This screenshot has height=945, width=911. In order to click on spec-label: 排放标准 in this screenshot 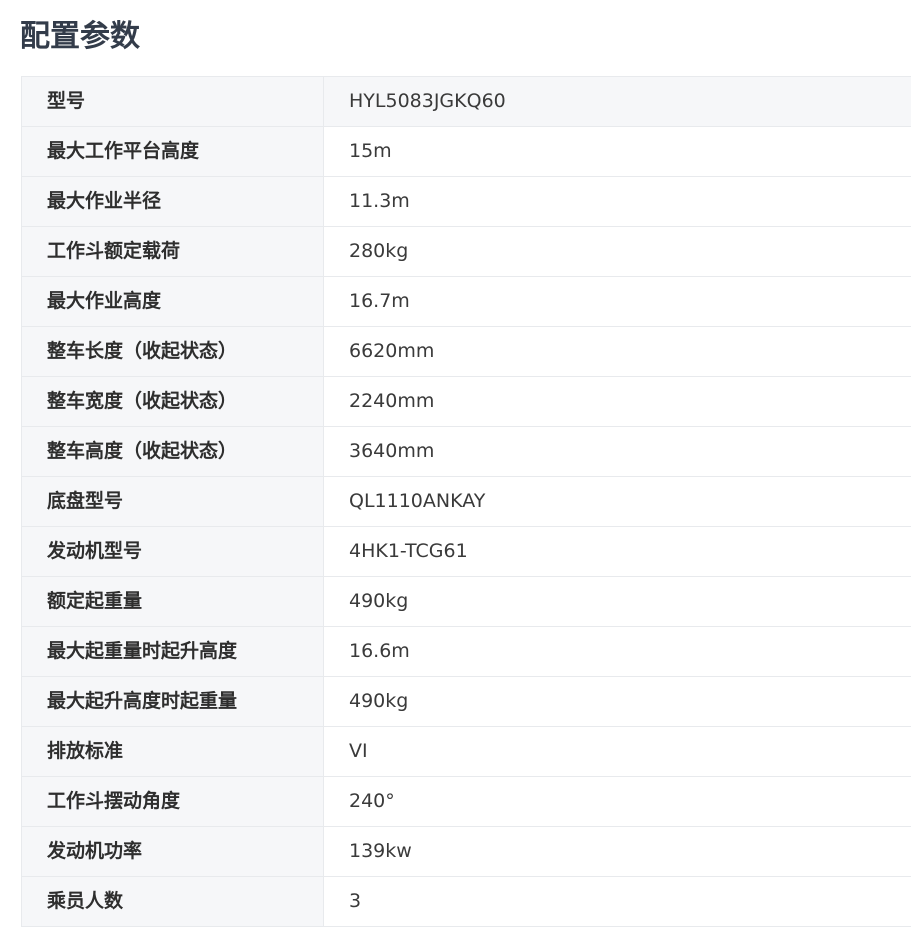, I will do `click(172, 751)`.